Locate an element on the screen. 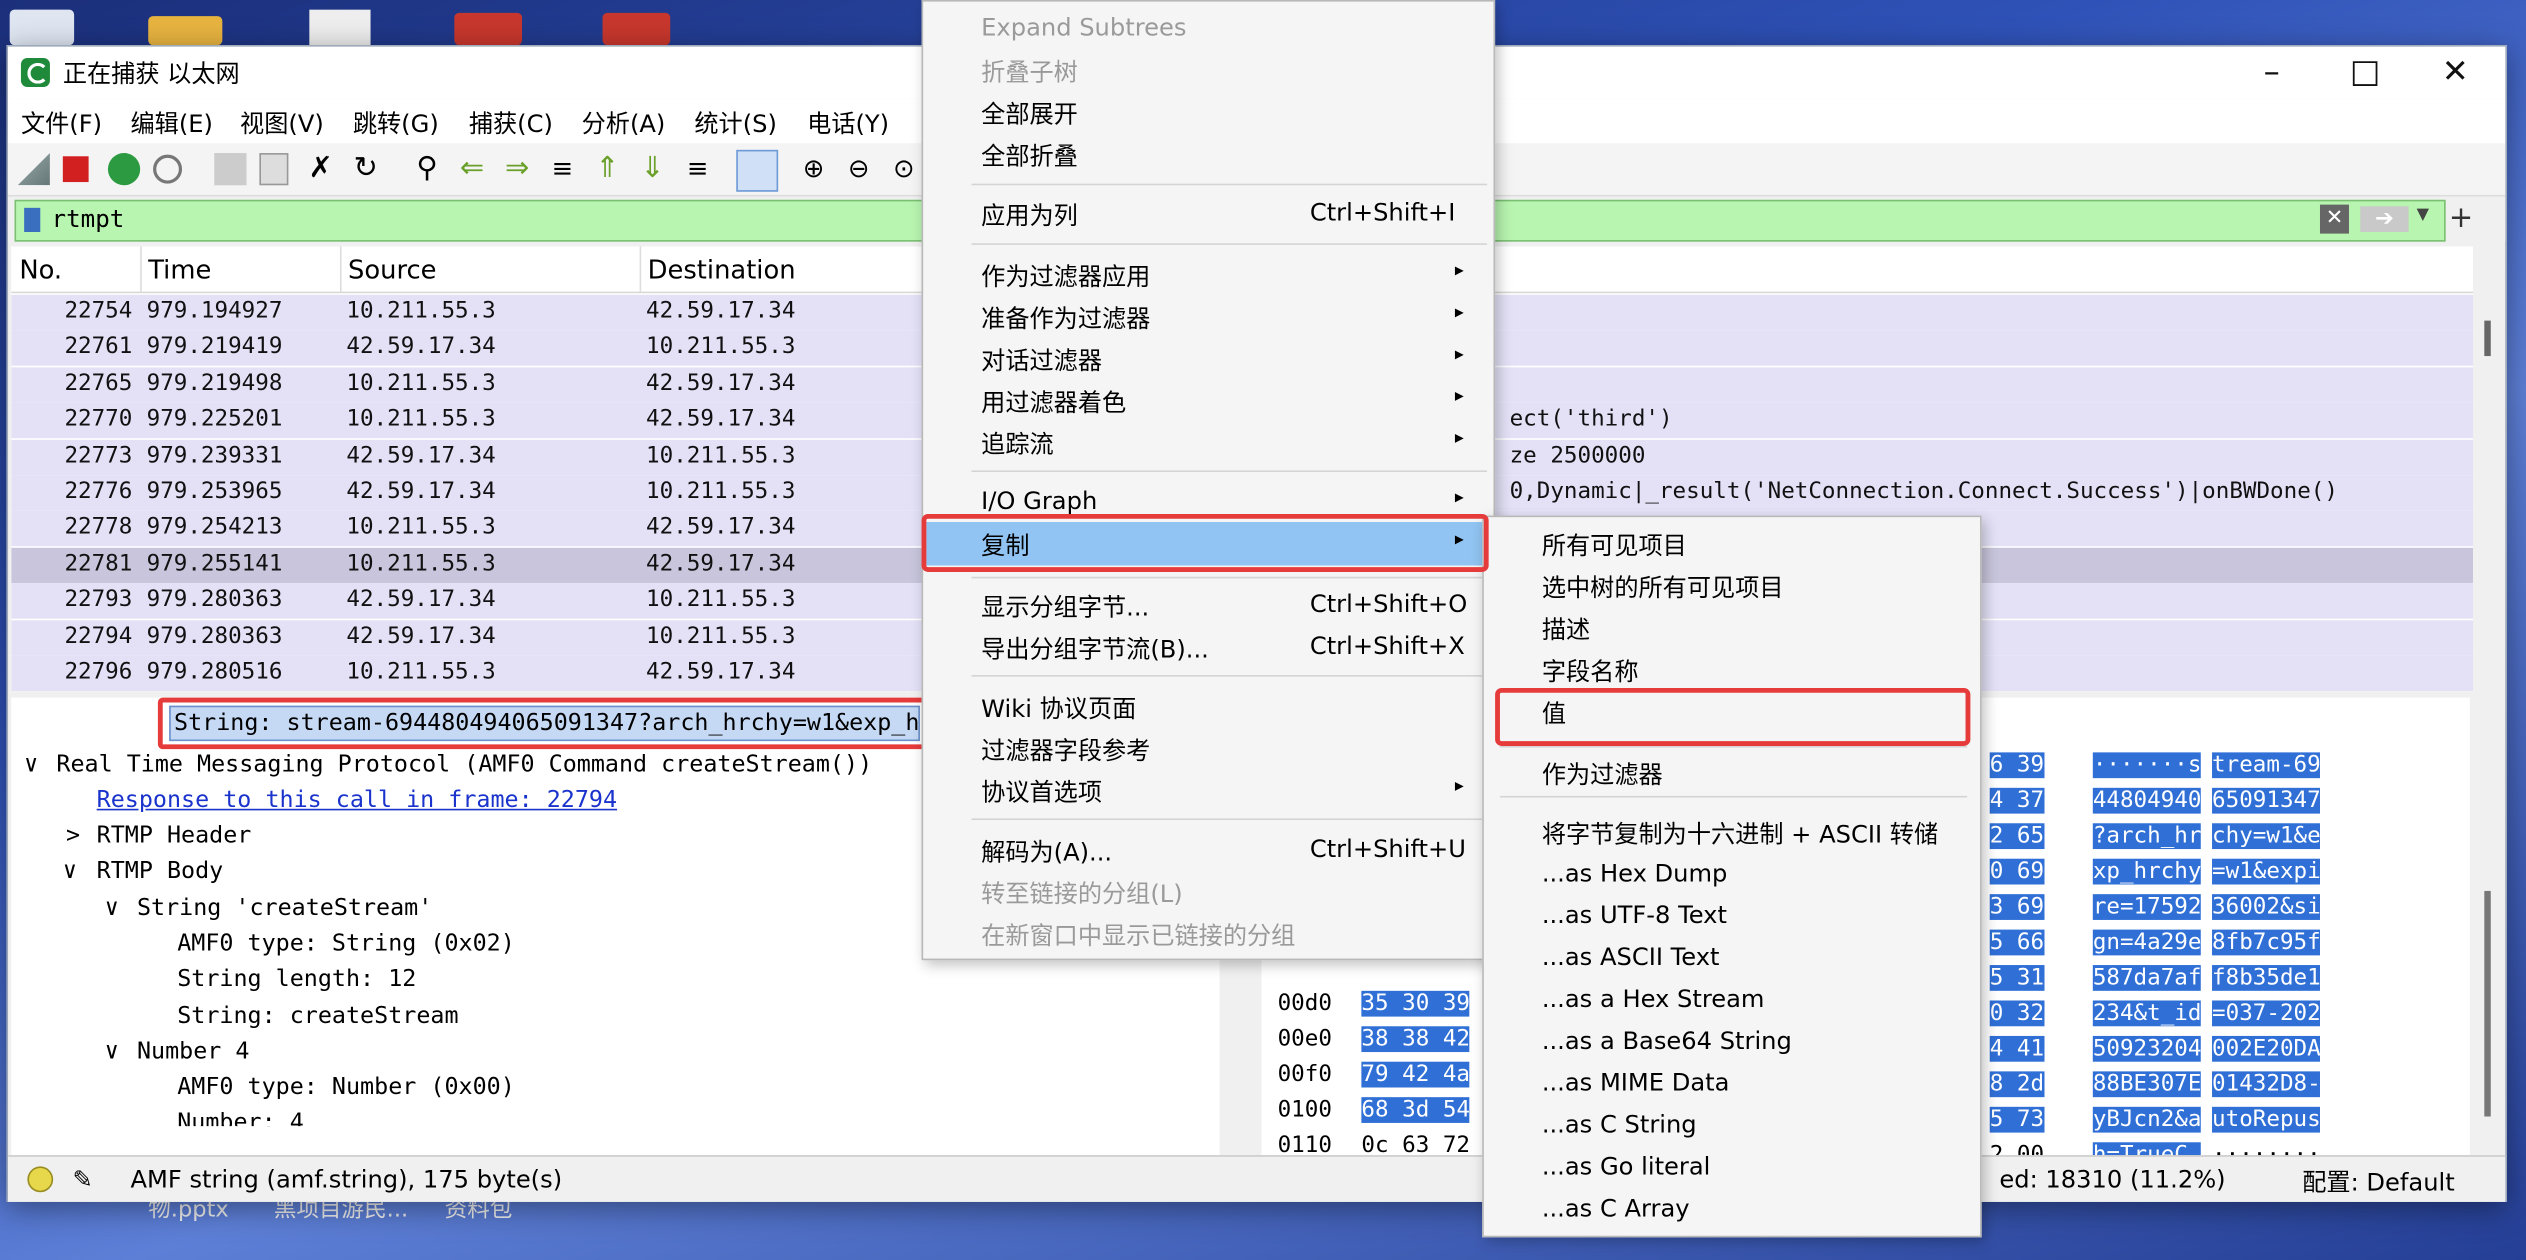  hex-bytes: 4 41 is located at coordinates (2017, 1048).